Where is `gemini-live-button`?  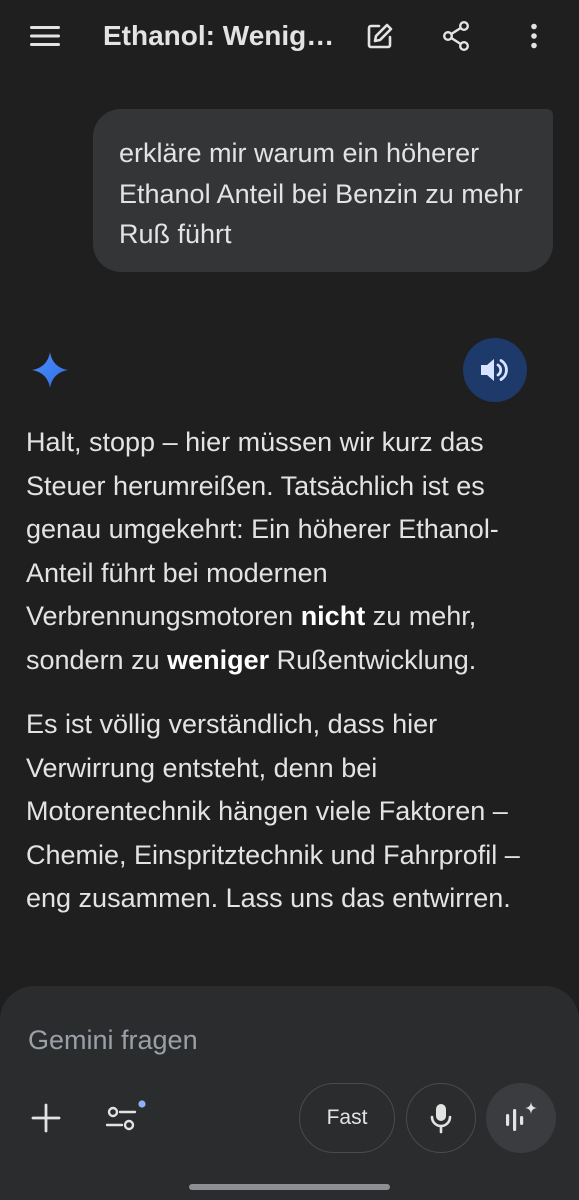
gemini-live-button is located at coordinates (521, 1118).